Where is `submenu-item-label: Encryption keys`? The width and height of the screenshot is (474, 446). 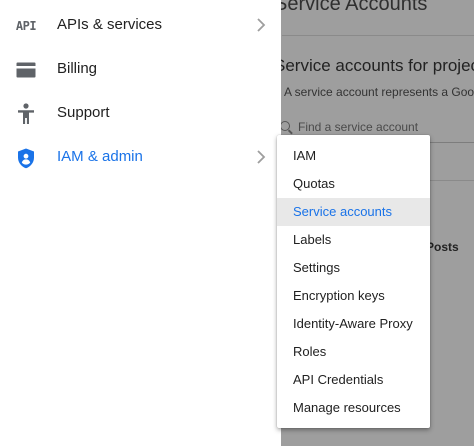 submenu-item-label: Encryption keys is located at coordinates (339, 295).